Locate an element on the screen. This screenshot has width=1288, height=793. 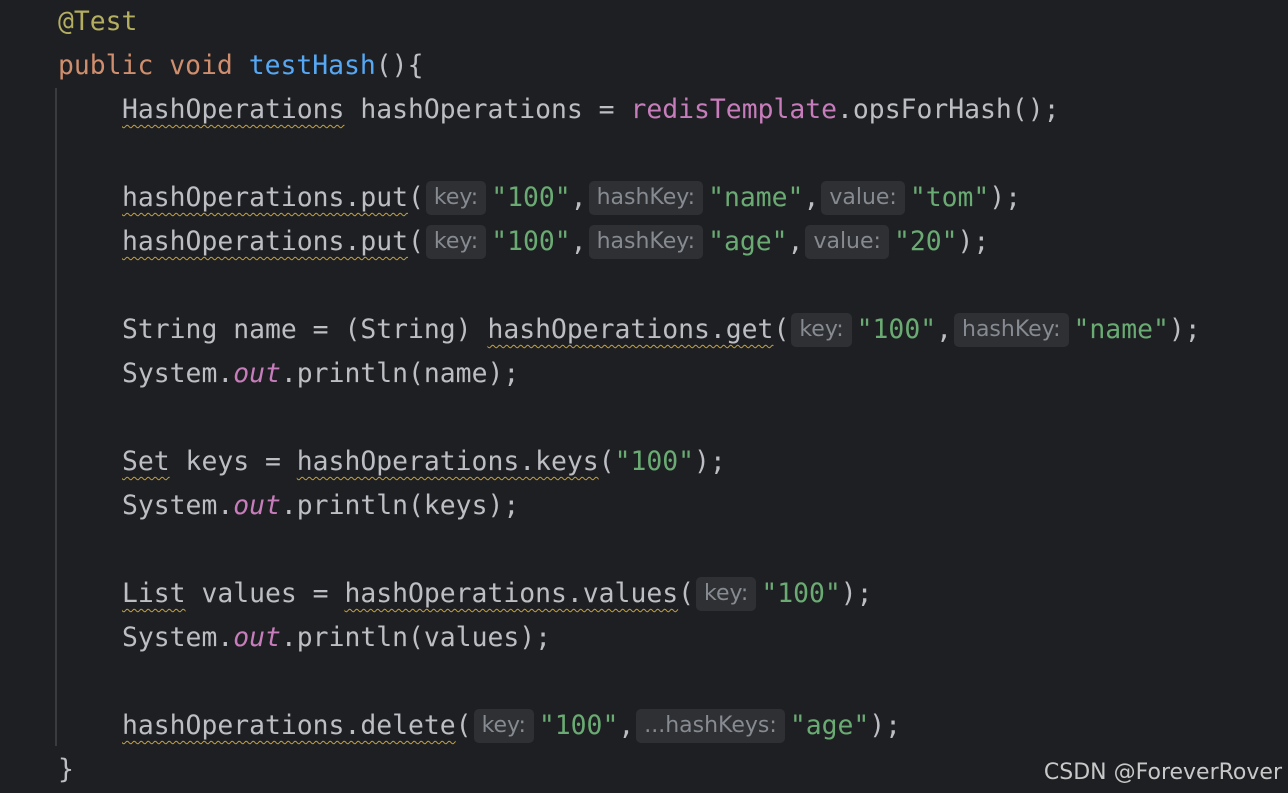
call-println: .println(values); is located at coordinates (416, 637).